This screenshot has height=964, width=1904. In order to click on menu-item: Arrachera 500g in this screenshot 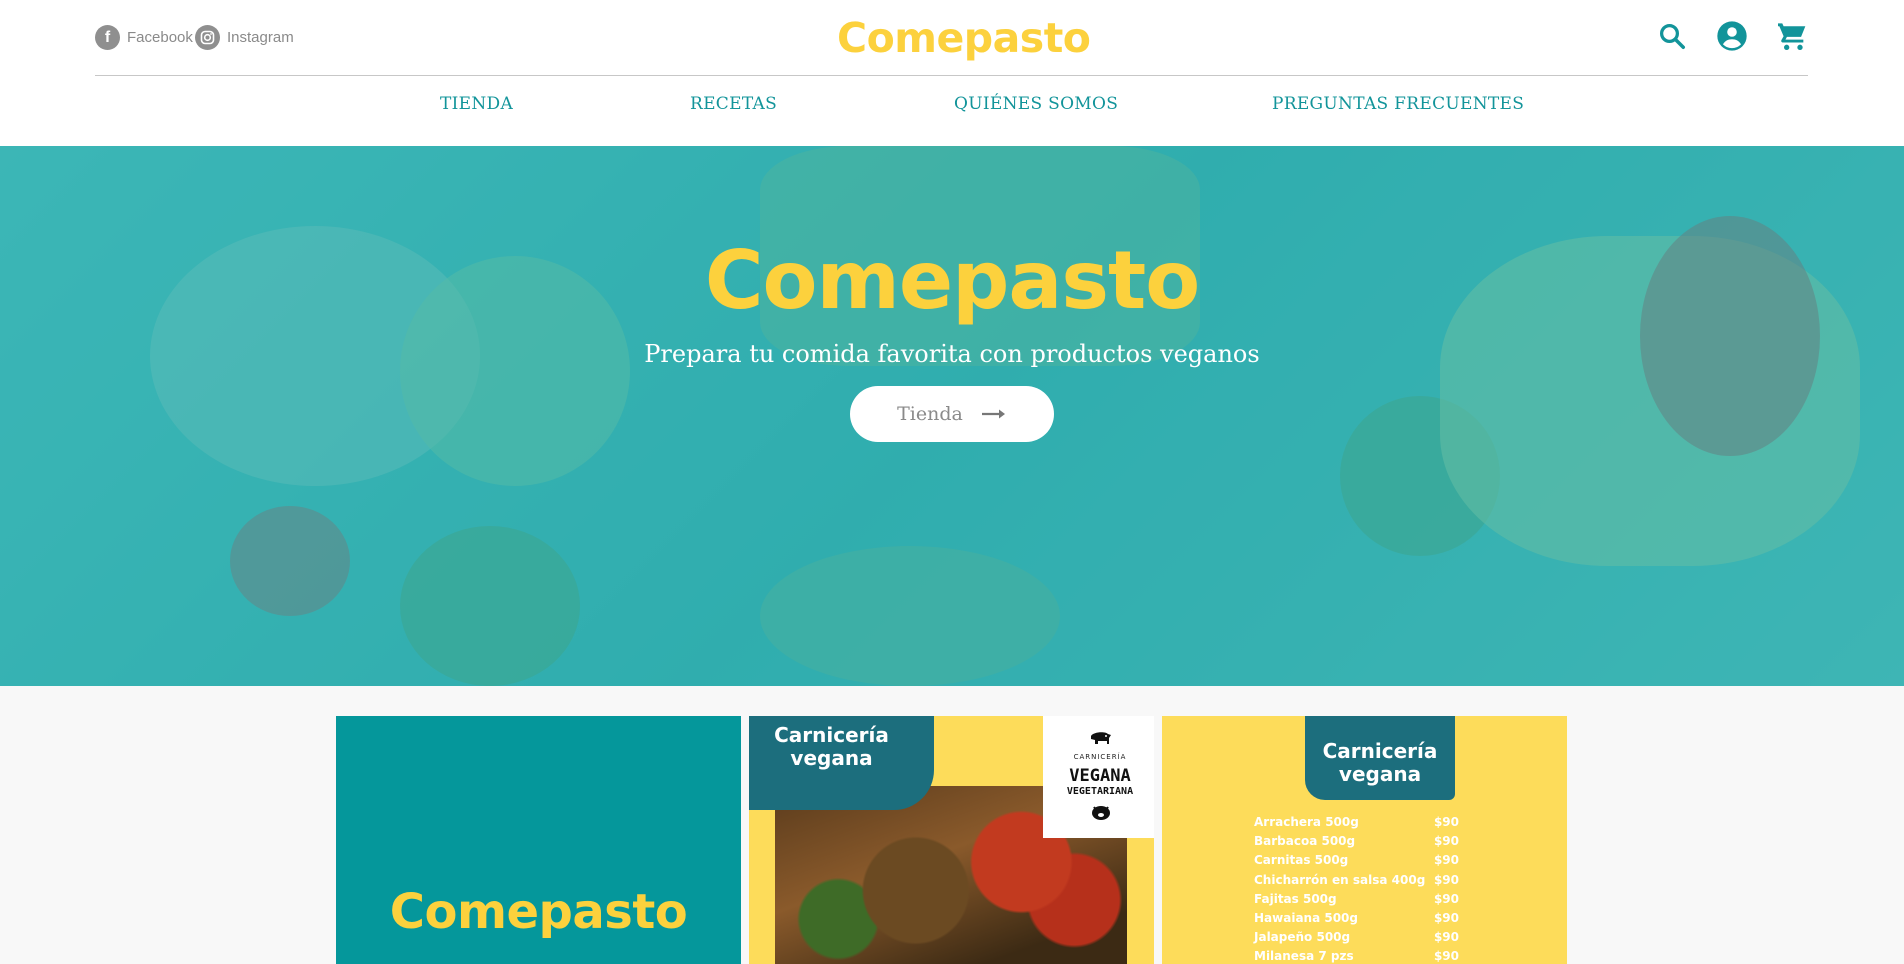, I will do `click(1306, 822)`.